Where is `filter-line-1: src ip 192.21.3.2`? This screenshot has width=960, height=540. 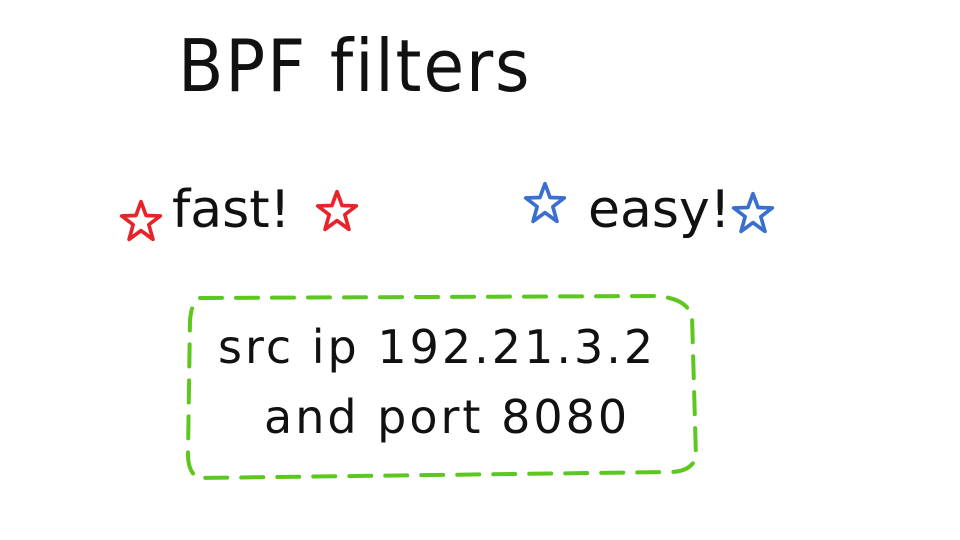
filter-line-1: src ip 192.21.3.2 is located at coordinates (437, 347).